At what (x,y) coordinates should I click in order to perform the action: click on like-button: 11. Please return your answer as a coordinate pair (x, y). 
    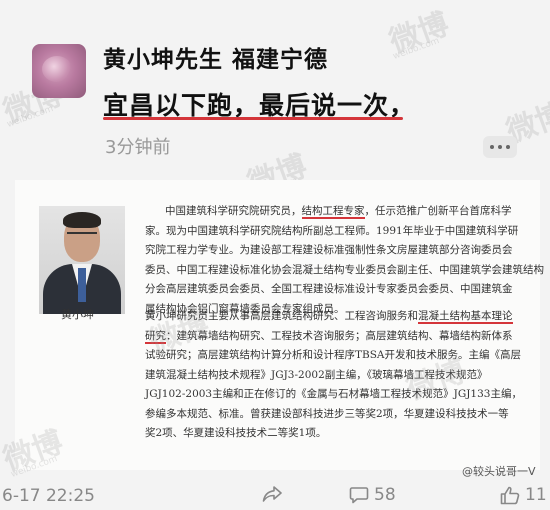
    Looking at the image, I should click on (523, 495).